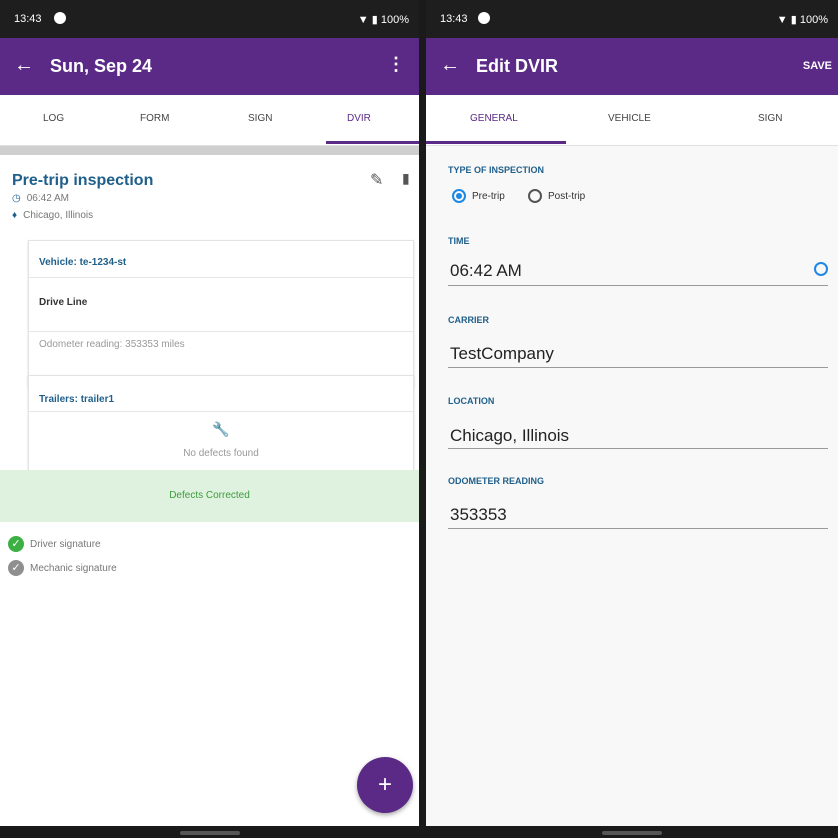 The height and width of the screenshot is (838, 838). What do you see at coordinates (101, 66) in the screenshot?
I see `page-title: Sun, Sep 24` at bounding box center [101, 66].